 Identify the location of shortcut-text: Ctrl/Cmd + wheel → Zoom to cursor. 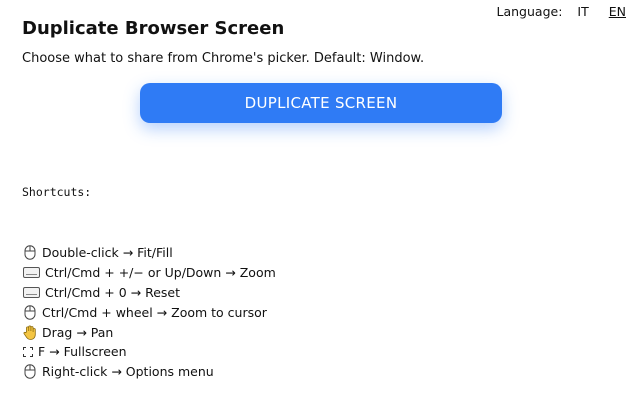
(154, 312).